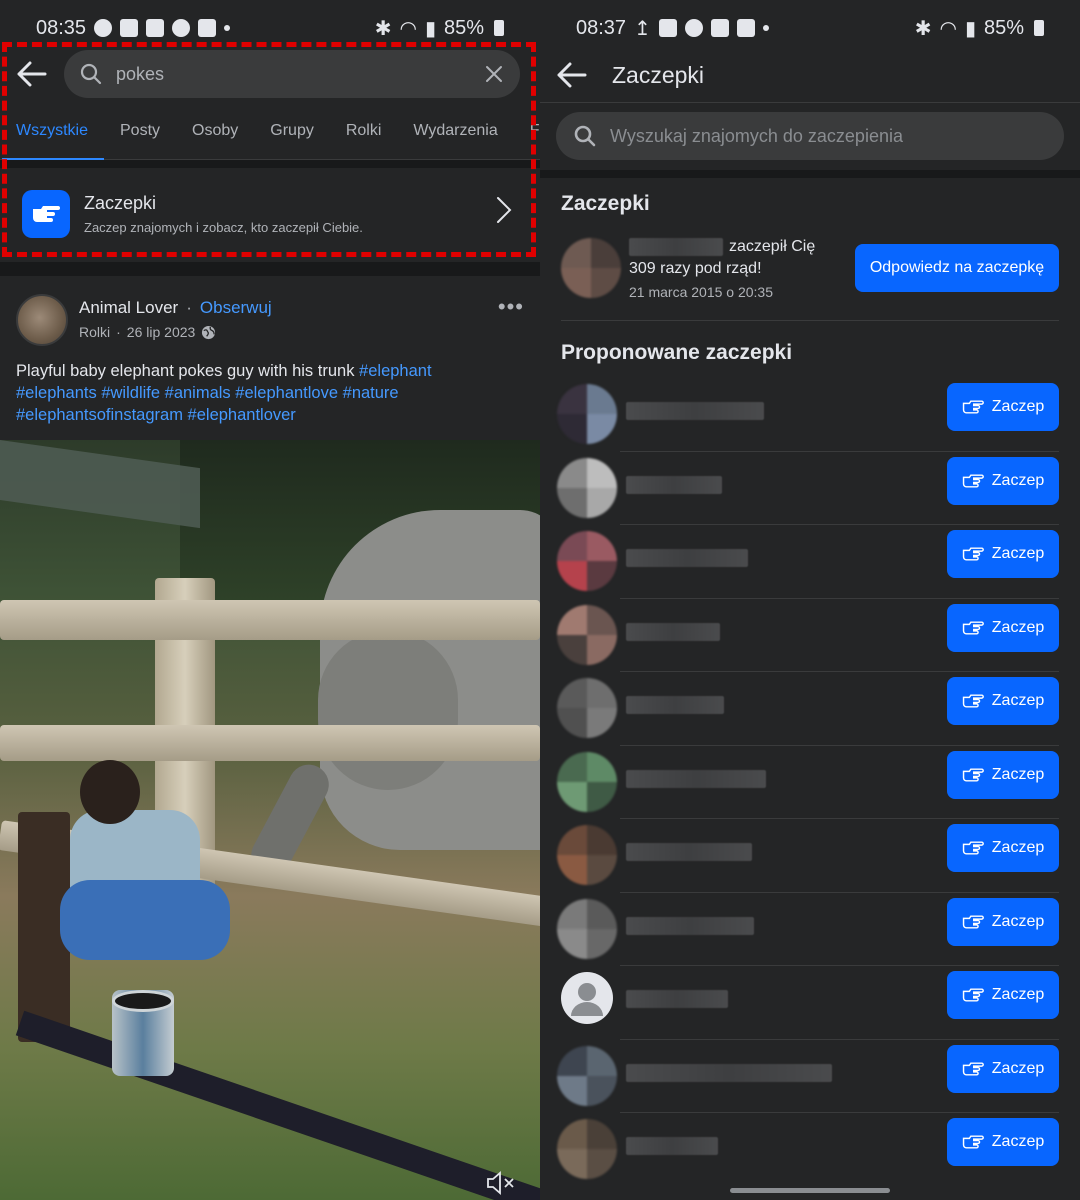  I want to click on wifi-icon: ◠, so click(948, 28).